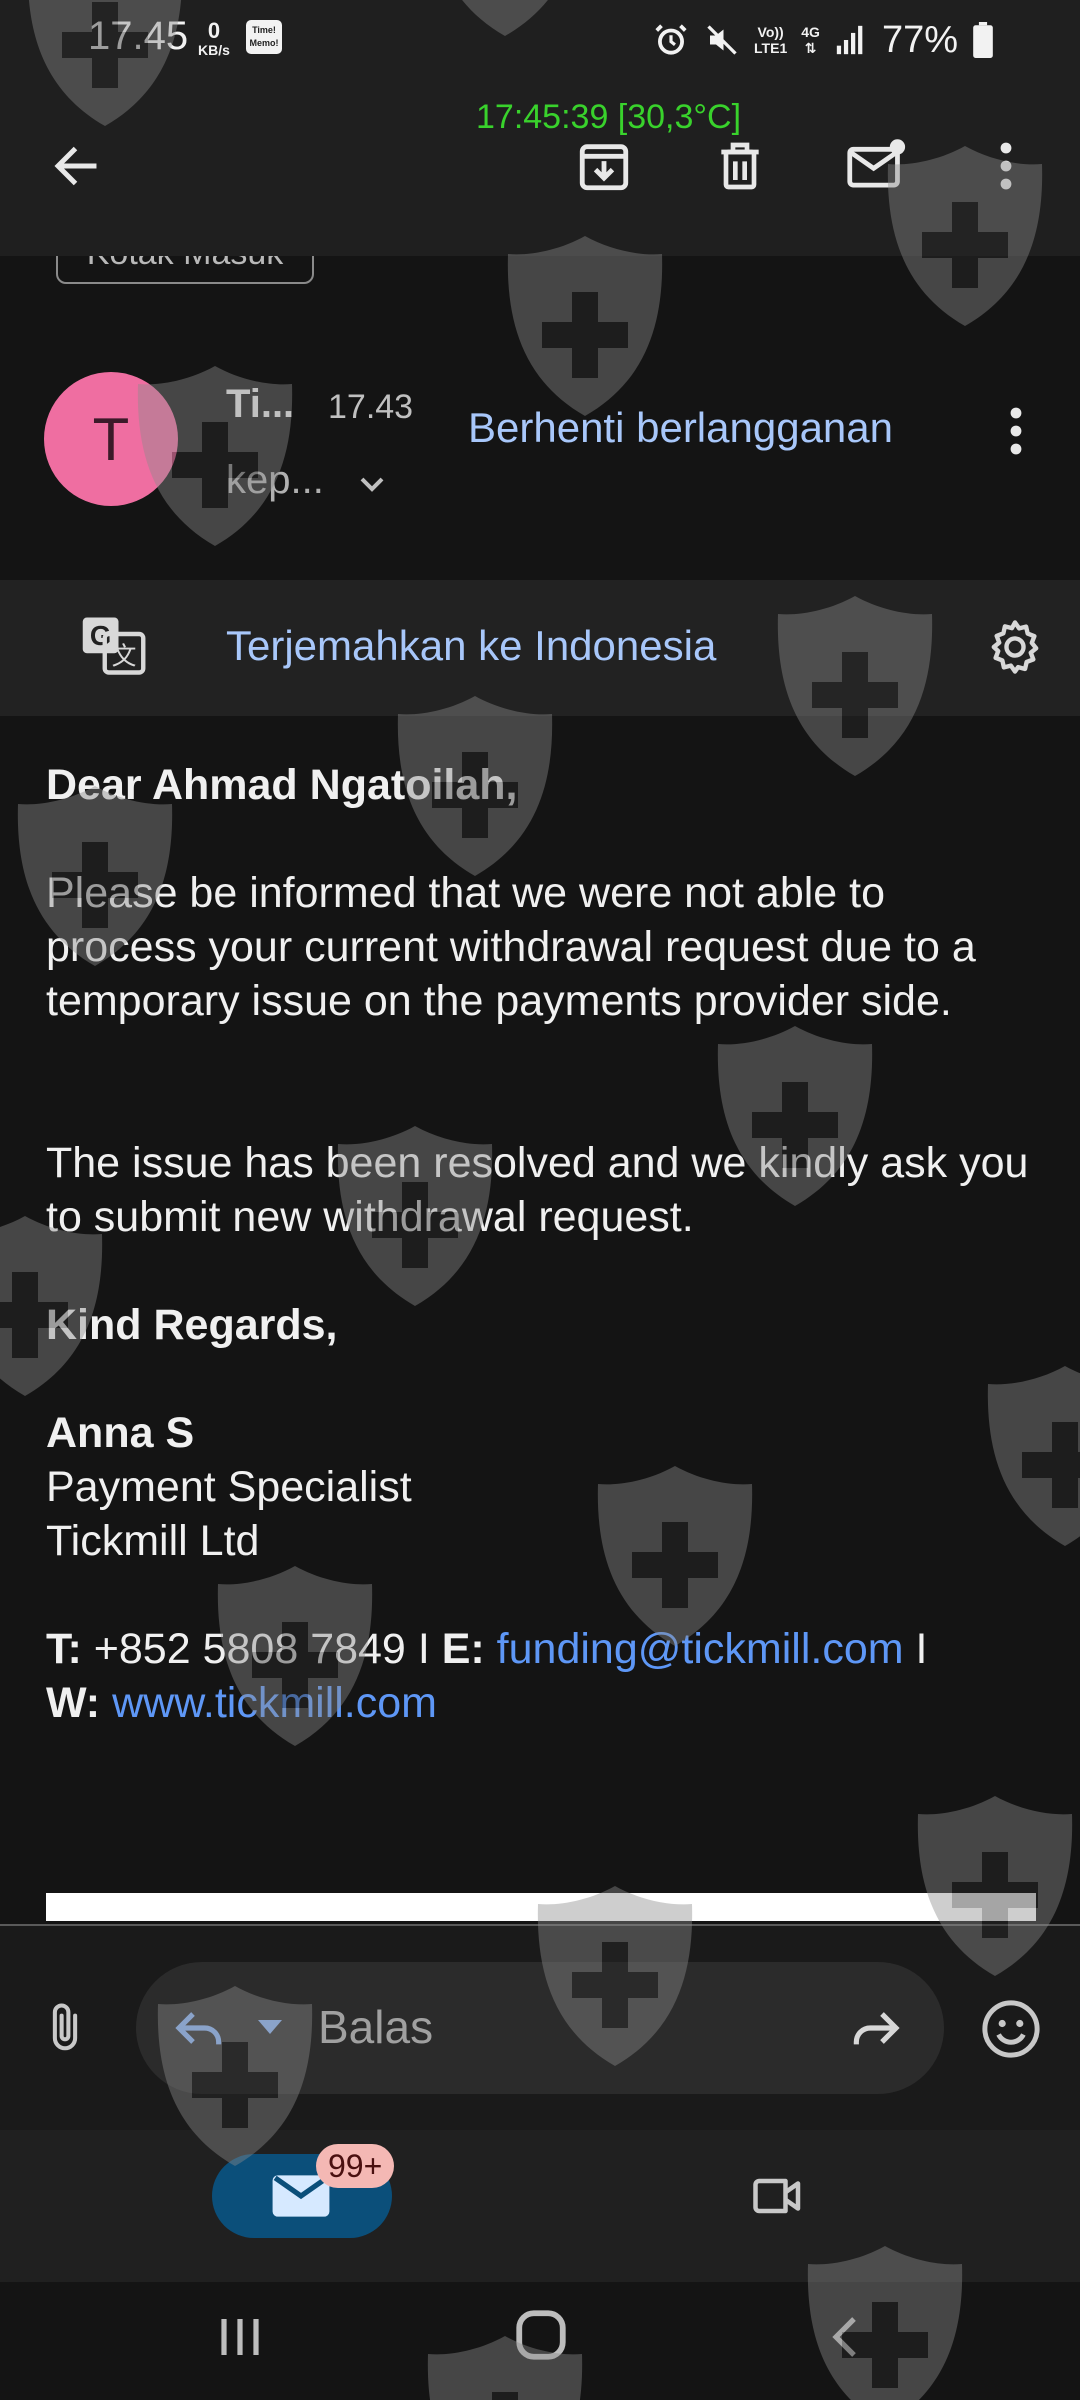  I want to click on signal-icon, so click(849, 40).